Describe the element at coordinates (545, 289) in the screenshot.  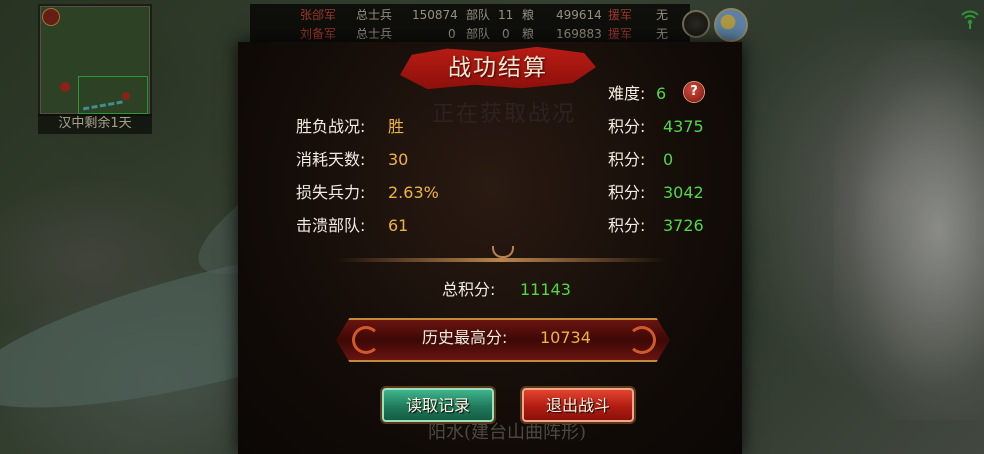
I see `total-score-value: 11143` at that location.